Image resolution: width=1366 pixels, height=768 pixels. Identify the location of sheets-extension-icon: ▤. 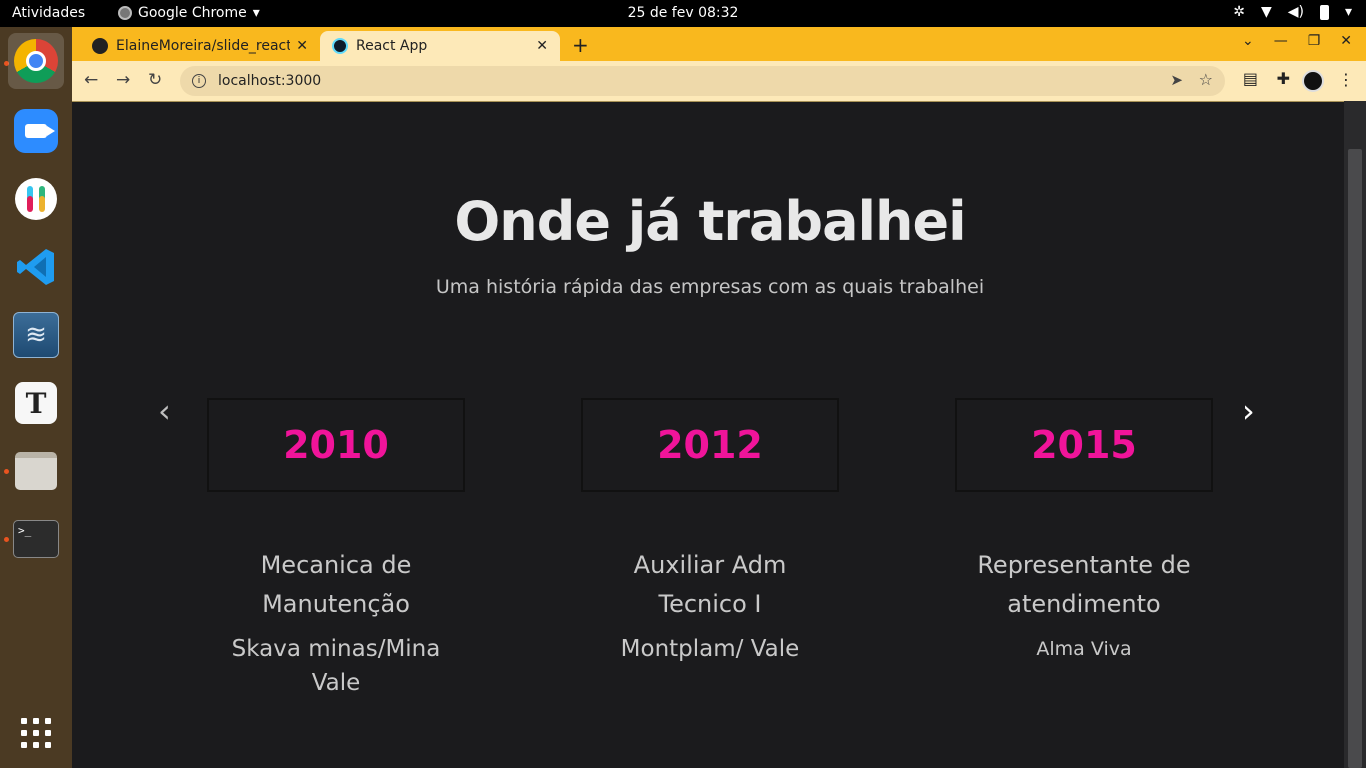
(1250, 78).